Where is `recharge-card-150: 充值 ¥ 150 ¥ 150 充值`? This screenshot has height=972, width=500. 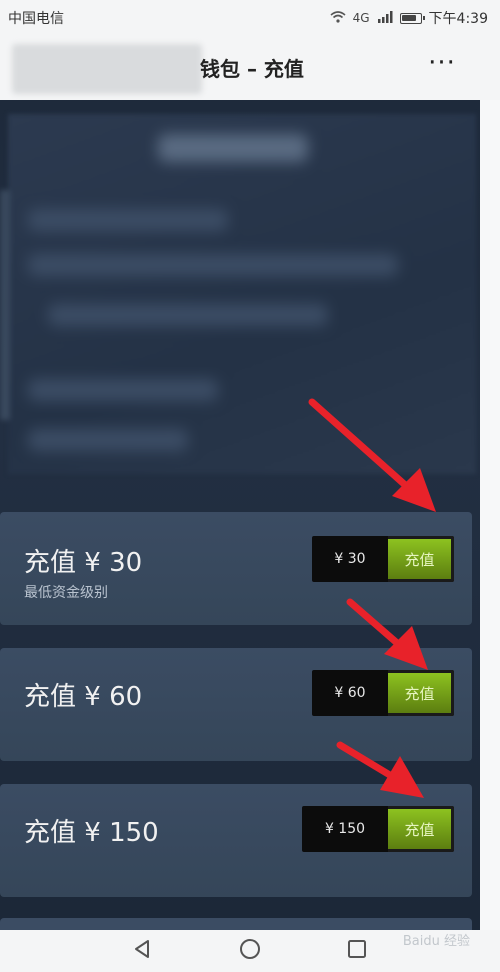 recharge-card-150: 充值 ¥ 150 ¥ 150 充值 is located at coordinates (236, 840).